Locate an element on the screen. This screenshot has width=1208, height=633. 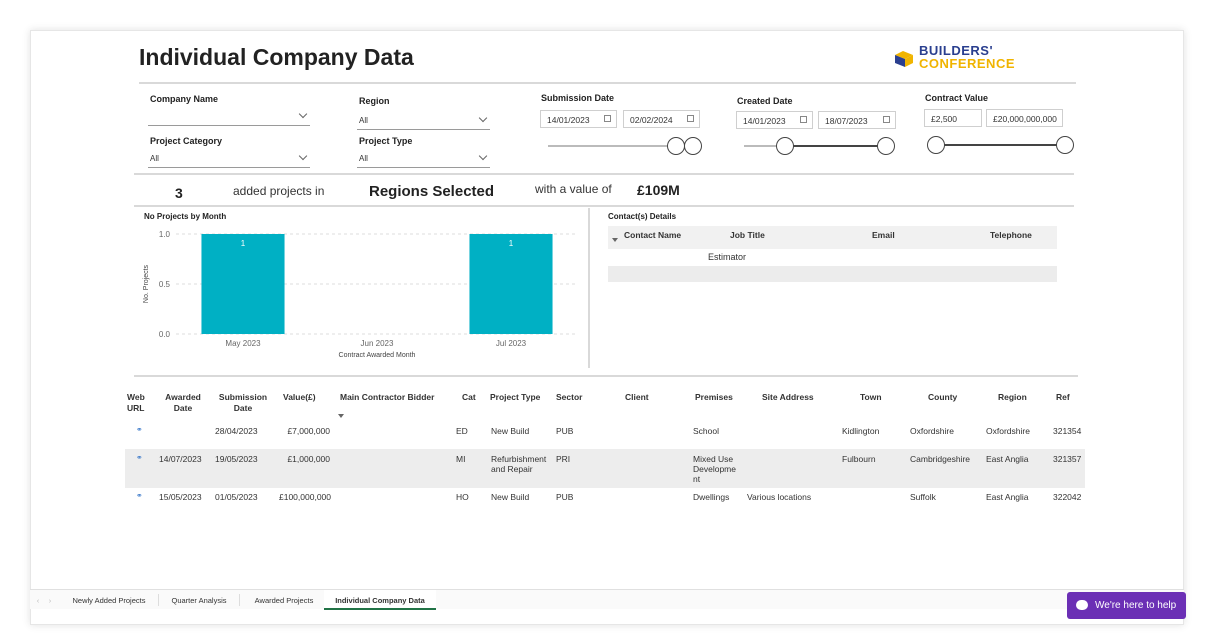
submission-date-to: 02/02/2024 is located at coordinates (661, 119).